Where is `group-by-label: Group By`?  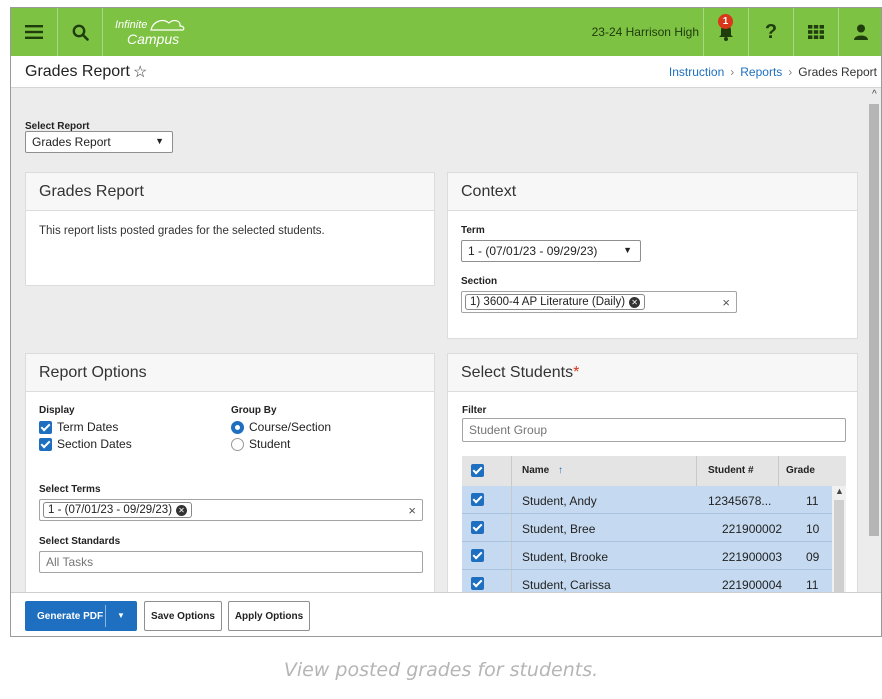
group-by-label: Group By is located at coordinates (254, 410).